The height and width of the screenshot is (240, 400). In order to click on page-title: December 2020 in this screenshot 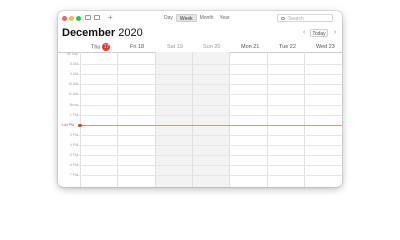, I will do `click(102, 33)`.